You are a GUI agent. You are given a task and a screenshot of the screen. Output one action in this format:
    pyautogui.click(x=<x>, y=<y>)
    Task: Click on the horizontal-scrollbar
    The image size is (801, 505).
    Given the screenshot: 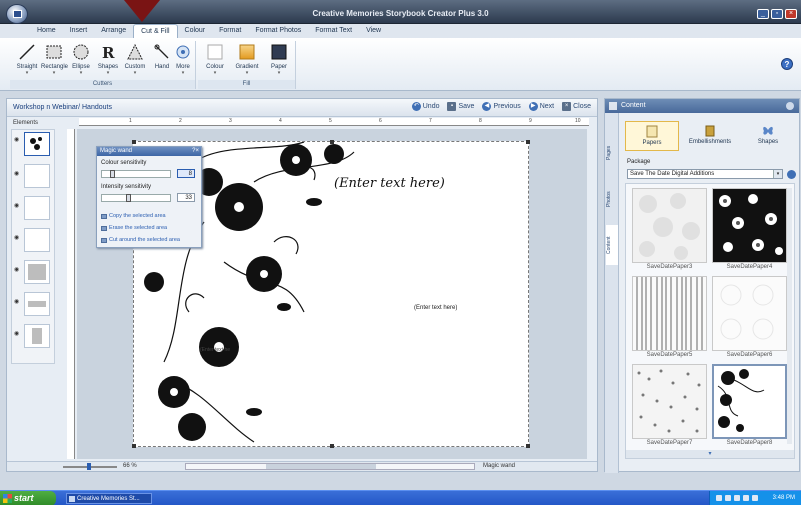 What is the action you would take?
    pyautogui.click(x=330, y=466)
    